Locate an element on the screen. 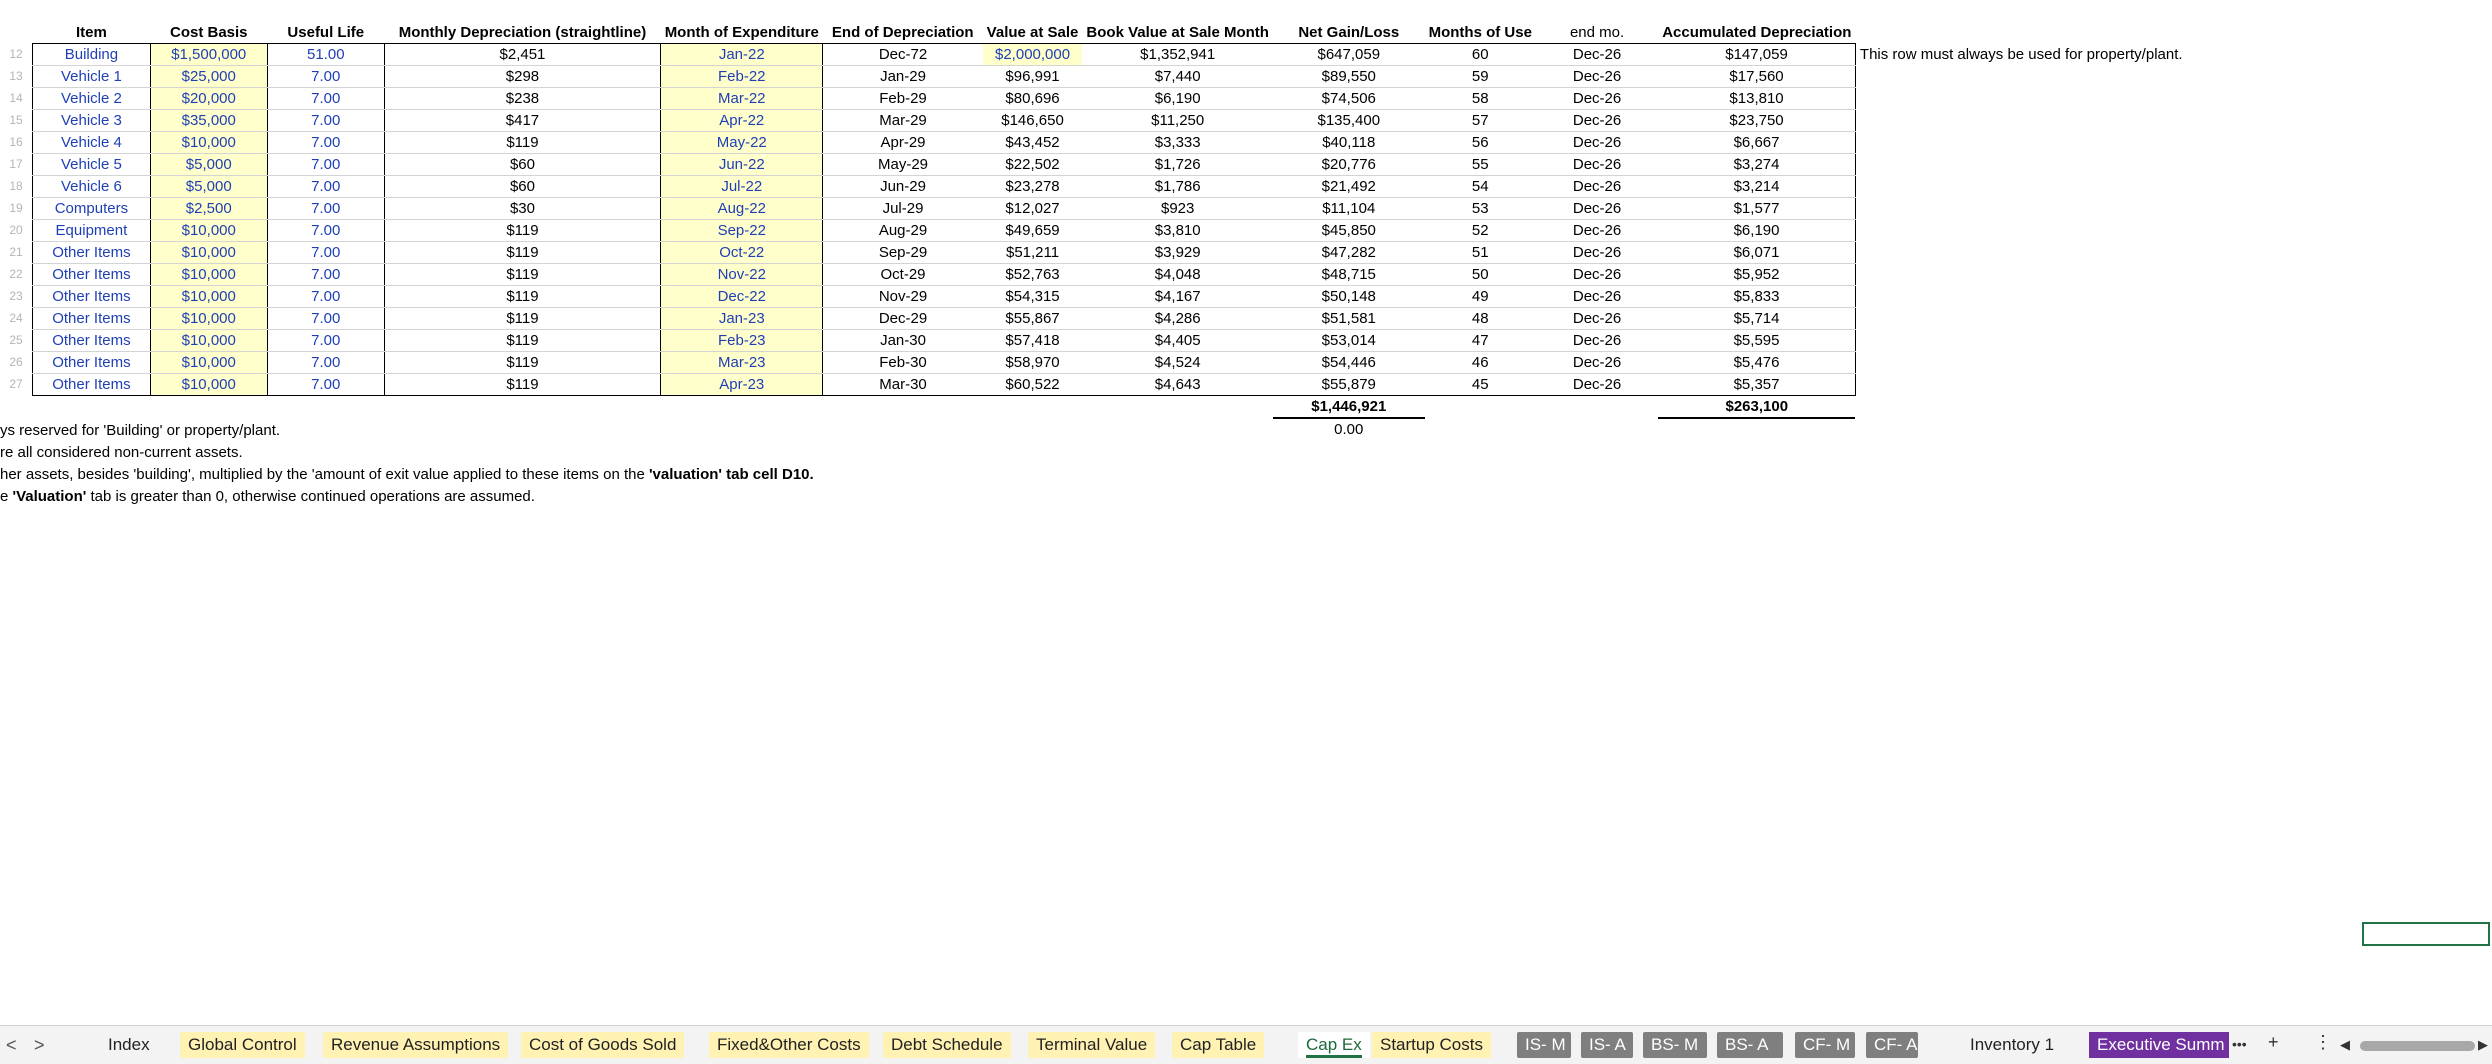 Image resolution: width=2492 pixels, height=1064 pixels. table-cell: $4,524 is located at coordinates (1177, 362).